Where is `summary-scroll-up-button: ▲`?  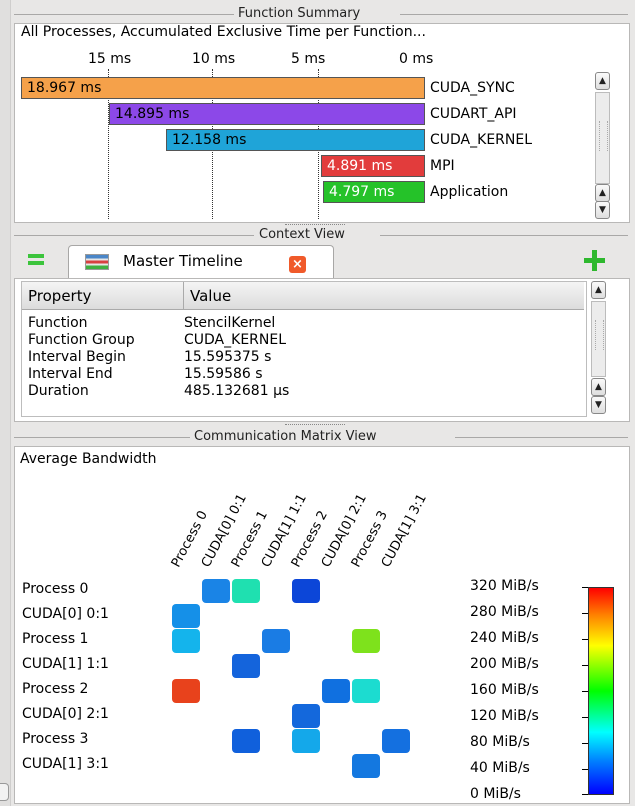 summary-scroll-up-button: ▲ is located at coordinates (602, 81).